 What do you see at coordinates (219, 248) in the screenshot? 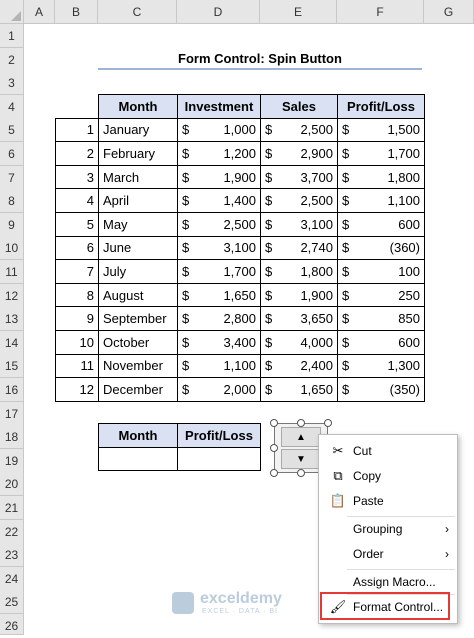
I see `investment-cell: $3,100` at bounding box center [219, 248].